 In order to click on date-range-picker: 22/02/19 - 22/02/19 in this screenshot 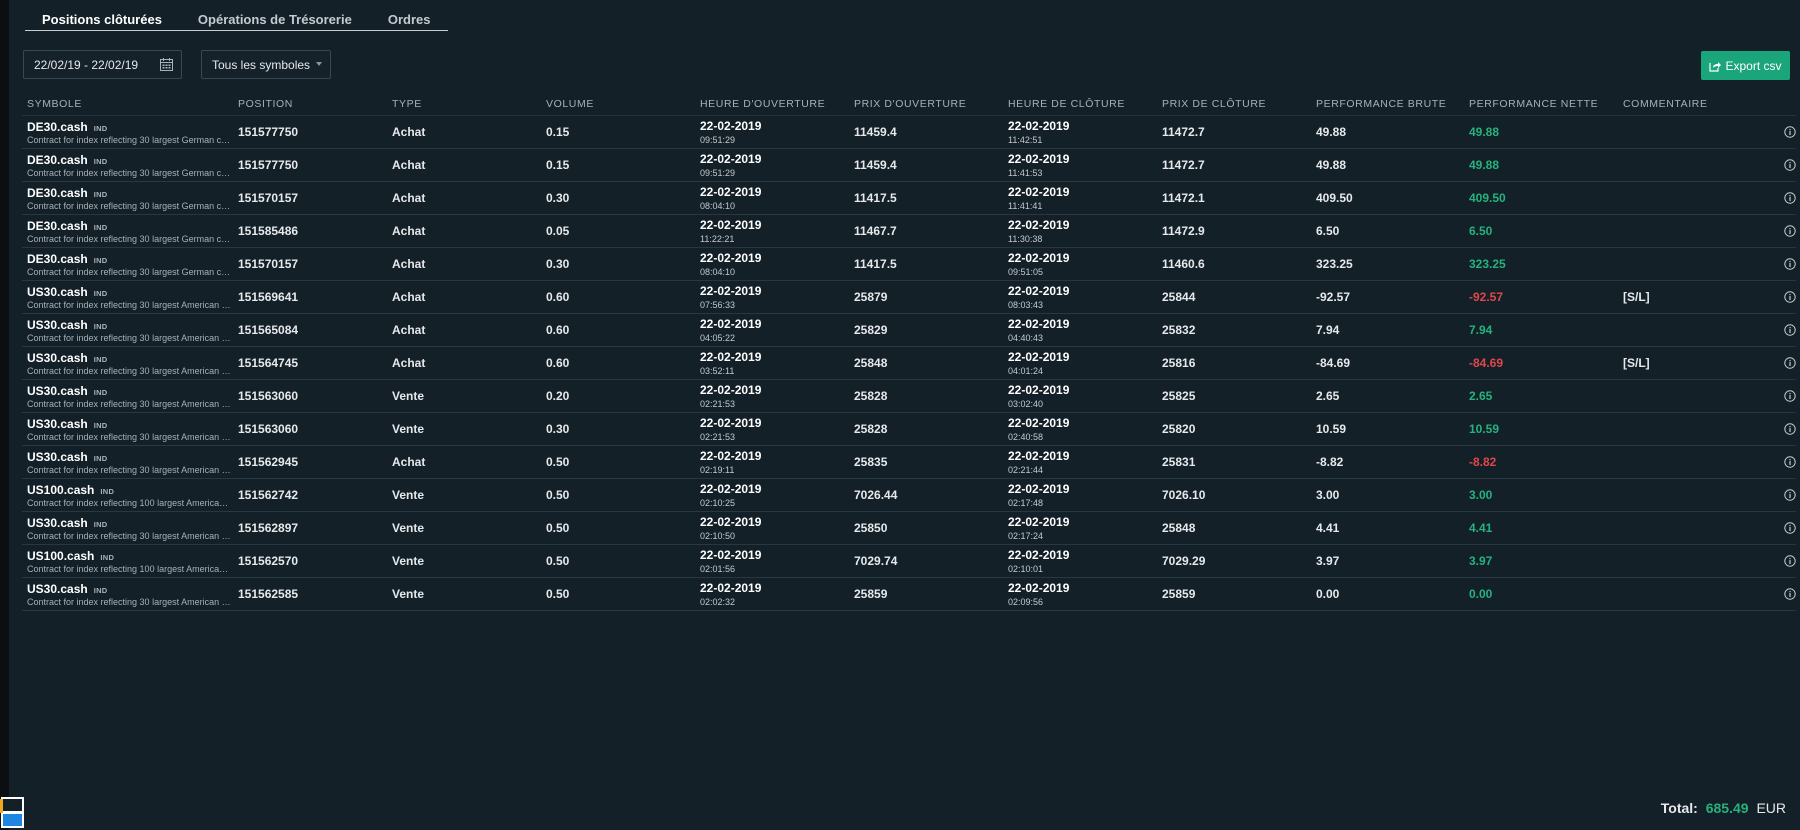, I will do `click(102, 64)`.